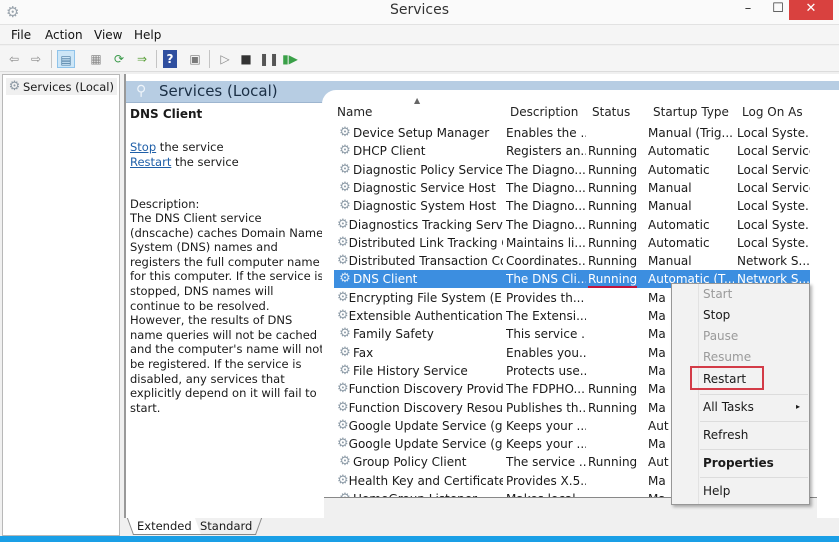  What do you see at coordinates (195, 59) in the screenshot?
I see `action-pane-icon: ▣` at bounding box center [195, 59].